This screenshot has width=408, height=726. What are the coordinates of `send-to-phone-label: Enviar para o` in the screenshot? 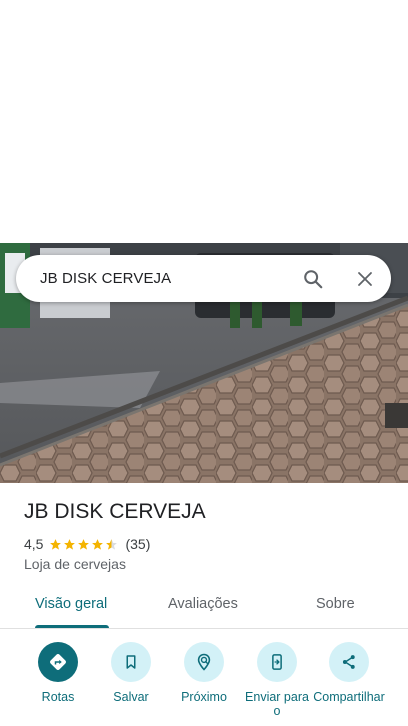 It's located at (277, 704).